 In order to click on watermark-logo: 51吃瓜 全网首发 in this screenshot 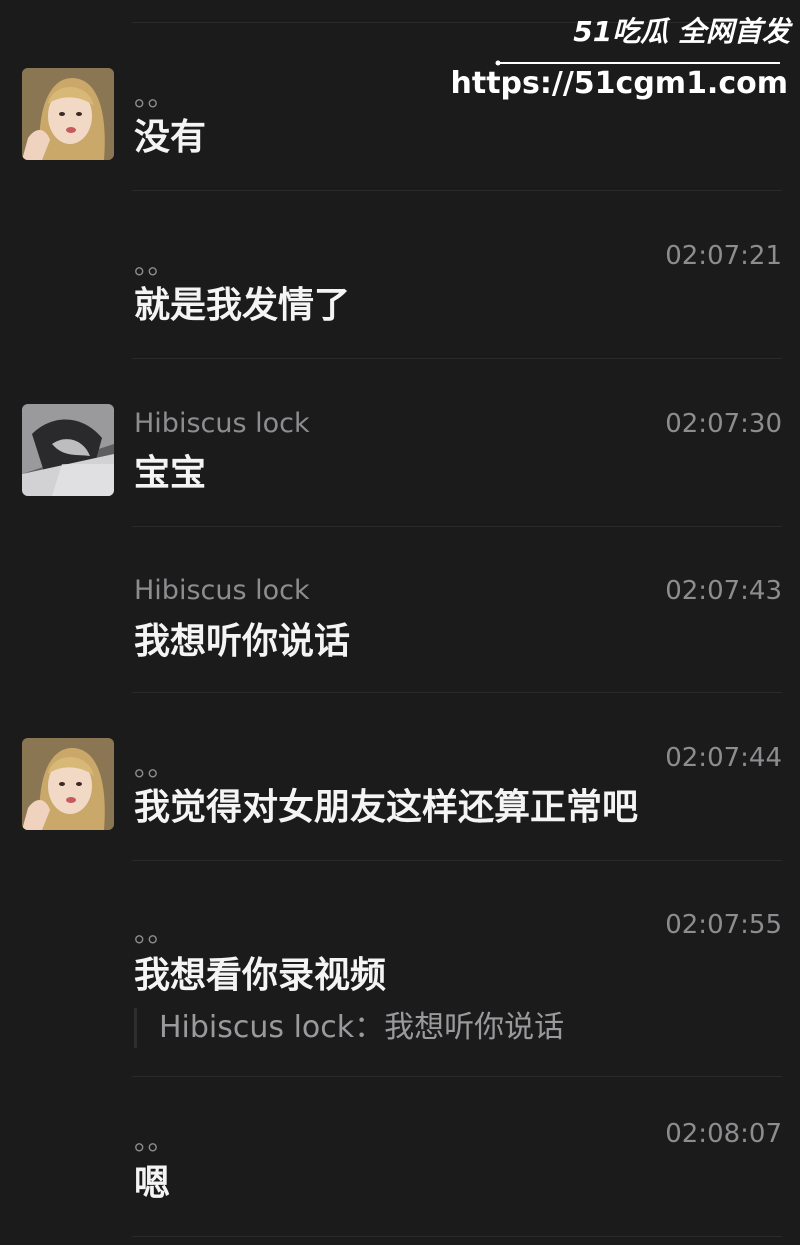, I will do `click(681, 31)`.